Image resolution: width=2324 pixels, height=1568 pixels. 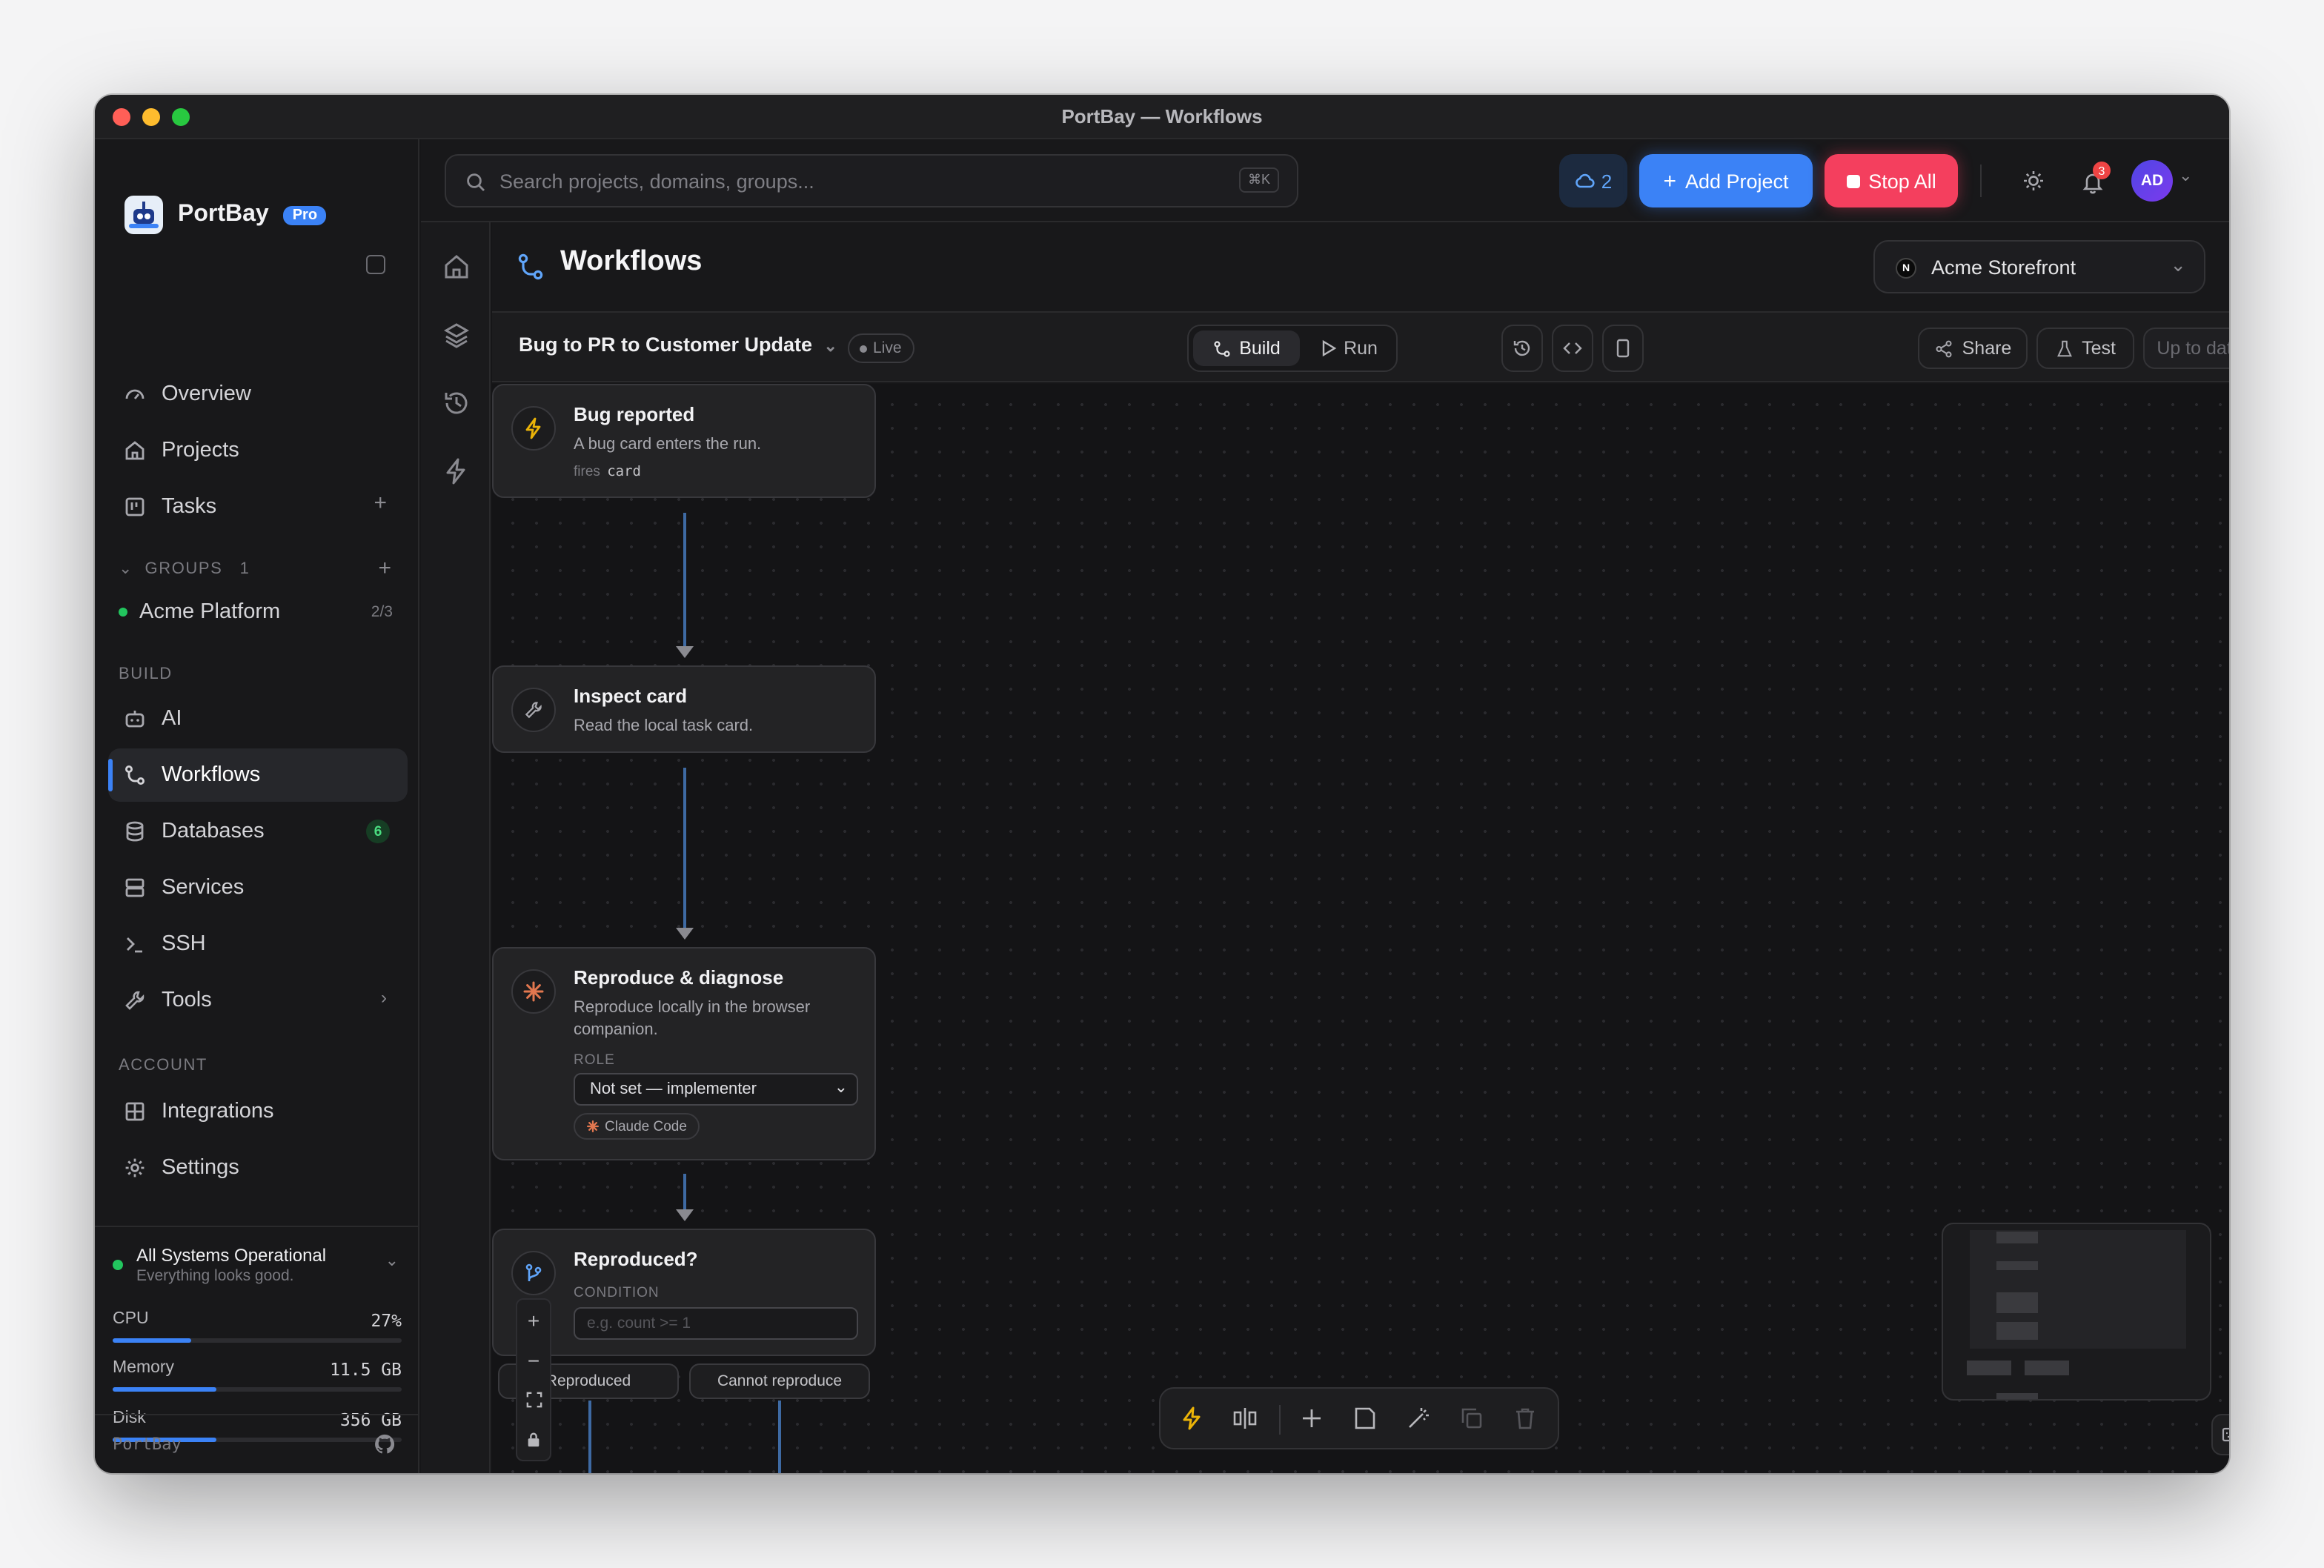 What do you see at coordinates (121, 117) in the screenshot?
I see `close-window-button` at bounding box center [121, 117].